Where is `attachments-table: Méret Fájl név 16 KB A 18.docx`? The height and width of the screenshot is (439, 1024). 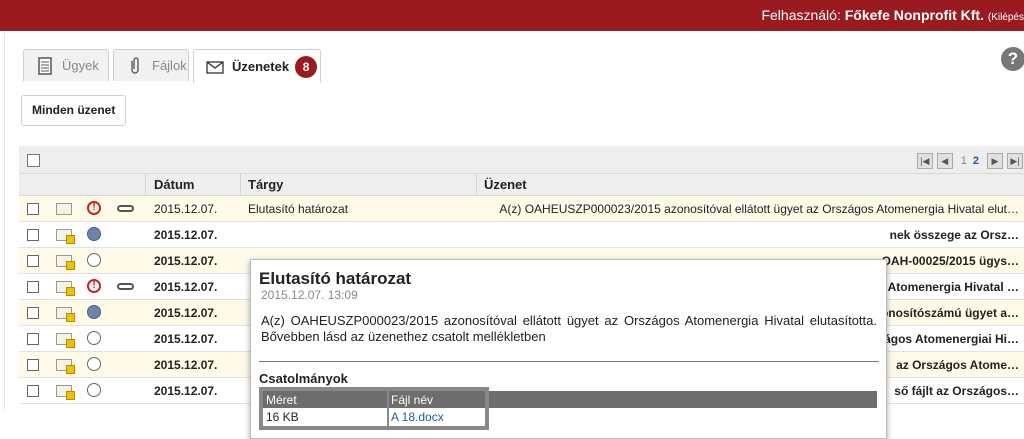
attachments-table: Méret Fájl név 16 KB A 18.docx is located at coordinates (374, 408).